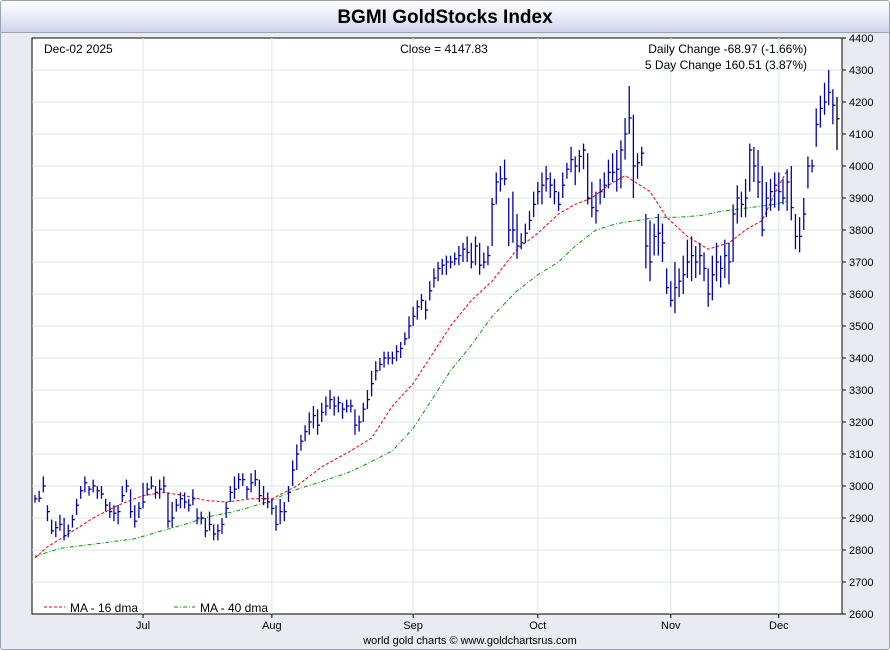 The height and width of the screenshot is (650, 890). What do you see at coordinates (413, 626) in the screenshot?
I see `x-tick-label: Sep` at bounding box center [413, 626].